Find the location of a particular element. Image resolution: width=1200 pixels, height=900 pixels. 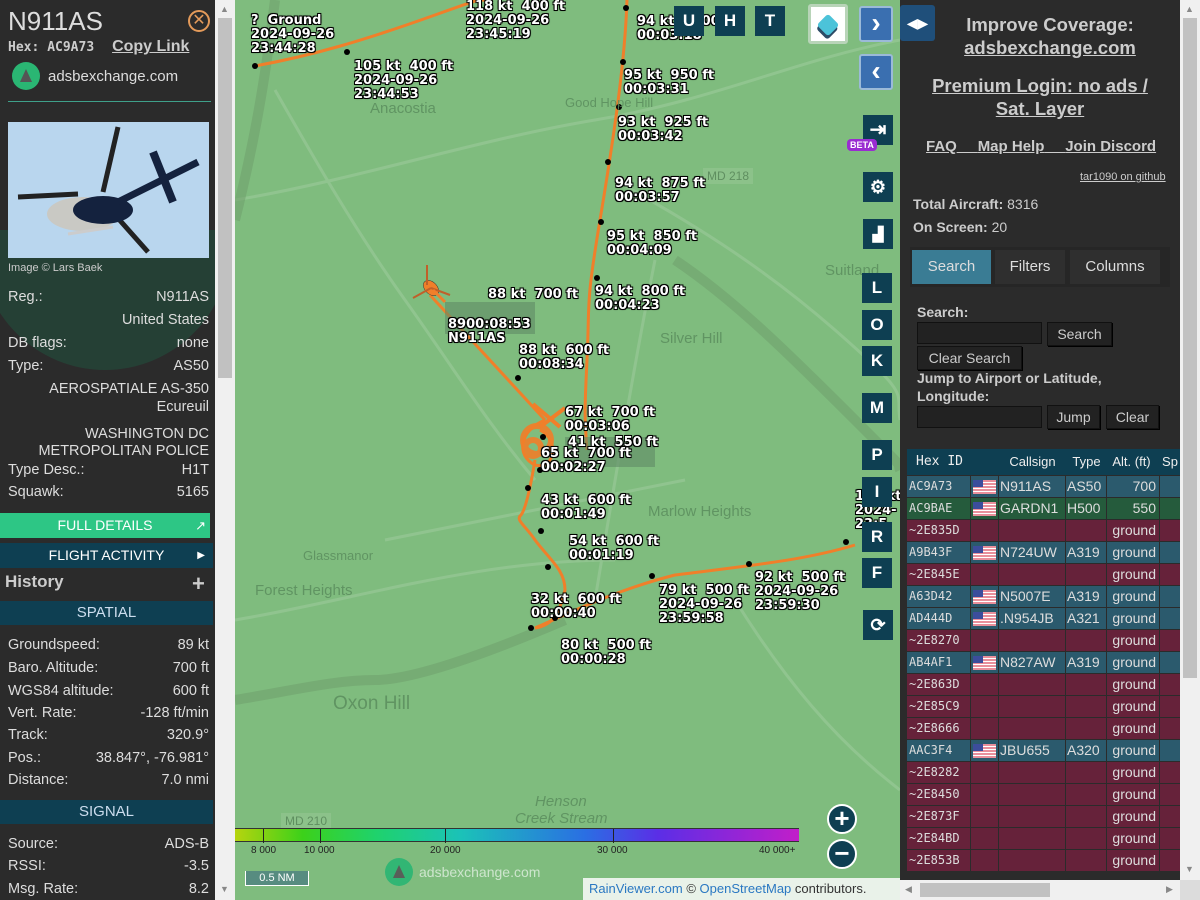

info-value: H1T is located at coordinates (195, 470).